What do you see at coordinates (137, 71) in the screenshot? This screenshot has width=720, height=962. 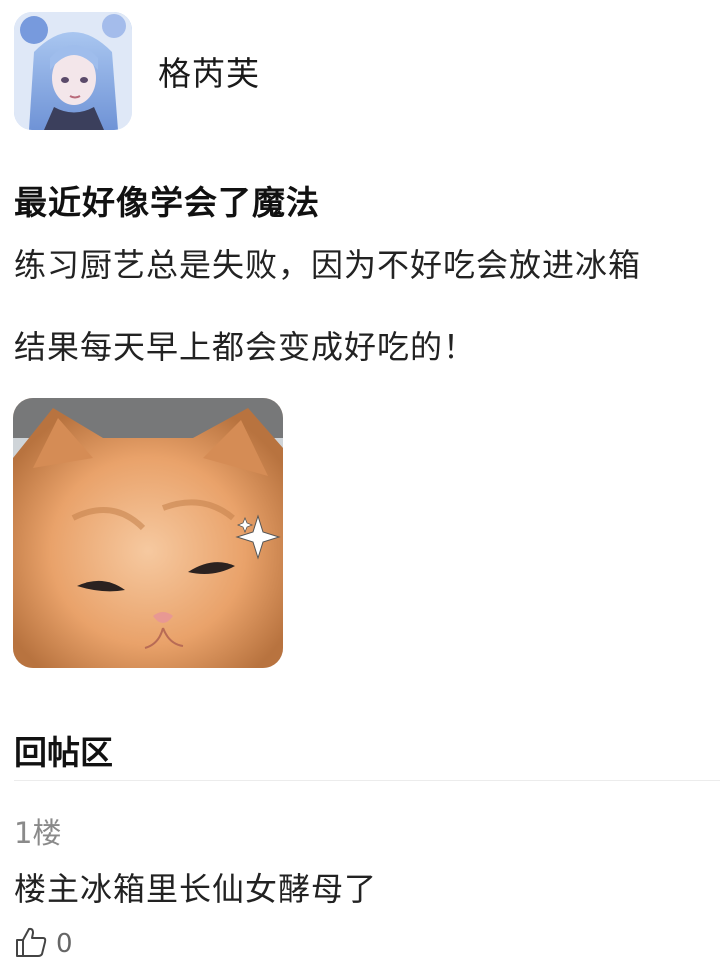 I see `post-header: 格芮芙` at bounding box center [137, 71].